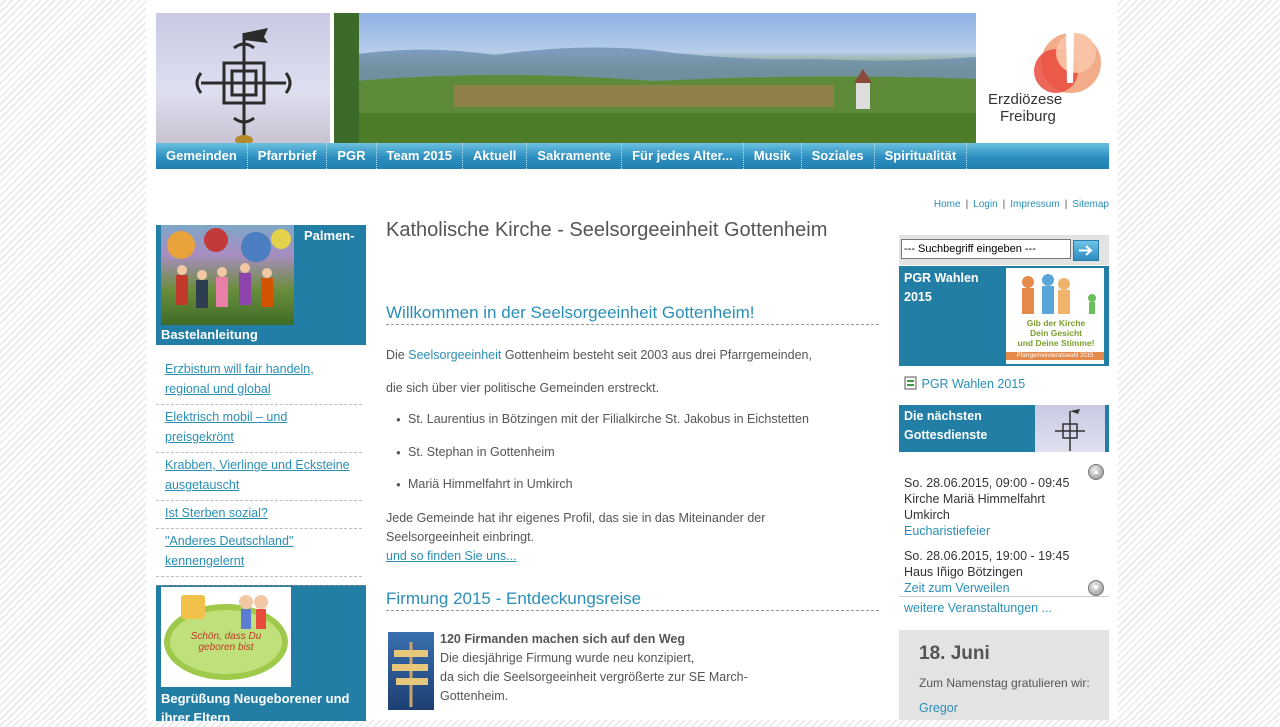 The image size is (1280, 727). I want to click on news-link: "Anderes Deutschland" kennengelernt, so click(259, 553).